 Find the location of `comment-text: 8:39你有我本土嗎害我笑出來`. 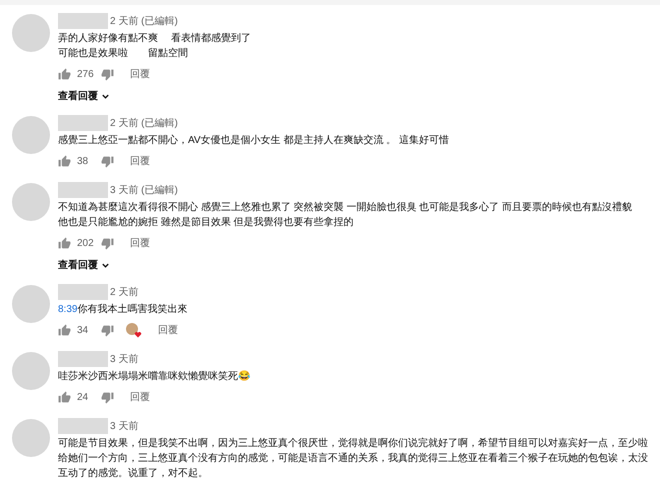

comment-text: 8:39你有我本土嗎害我笑出來 is located at coordinates (123, 309).